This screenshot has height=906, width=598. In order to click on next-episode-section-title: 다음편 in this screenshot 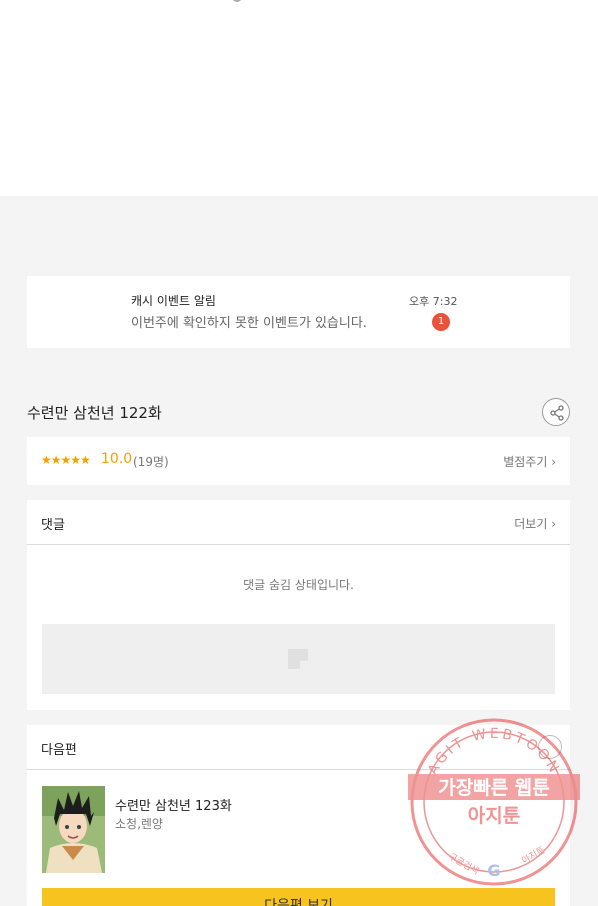, I will do `click(59, 750)`.